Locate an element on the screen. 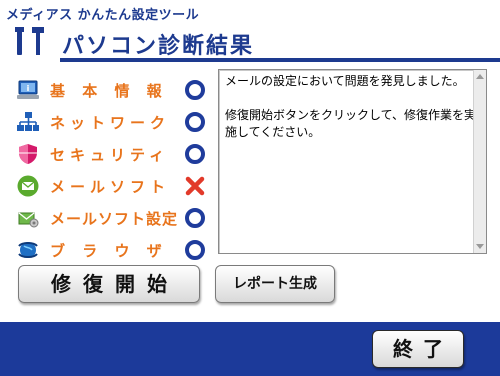 This screenshot has height=376, width=500. security-shield-icon is located at coordinates (28, 154).